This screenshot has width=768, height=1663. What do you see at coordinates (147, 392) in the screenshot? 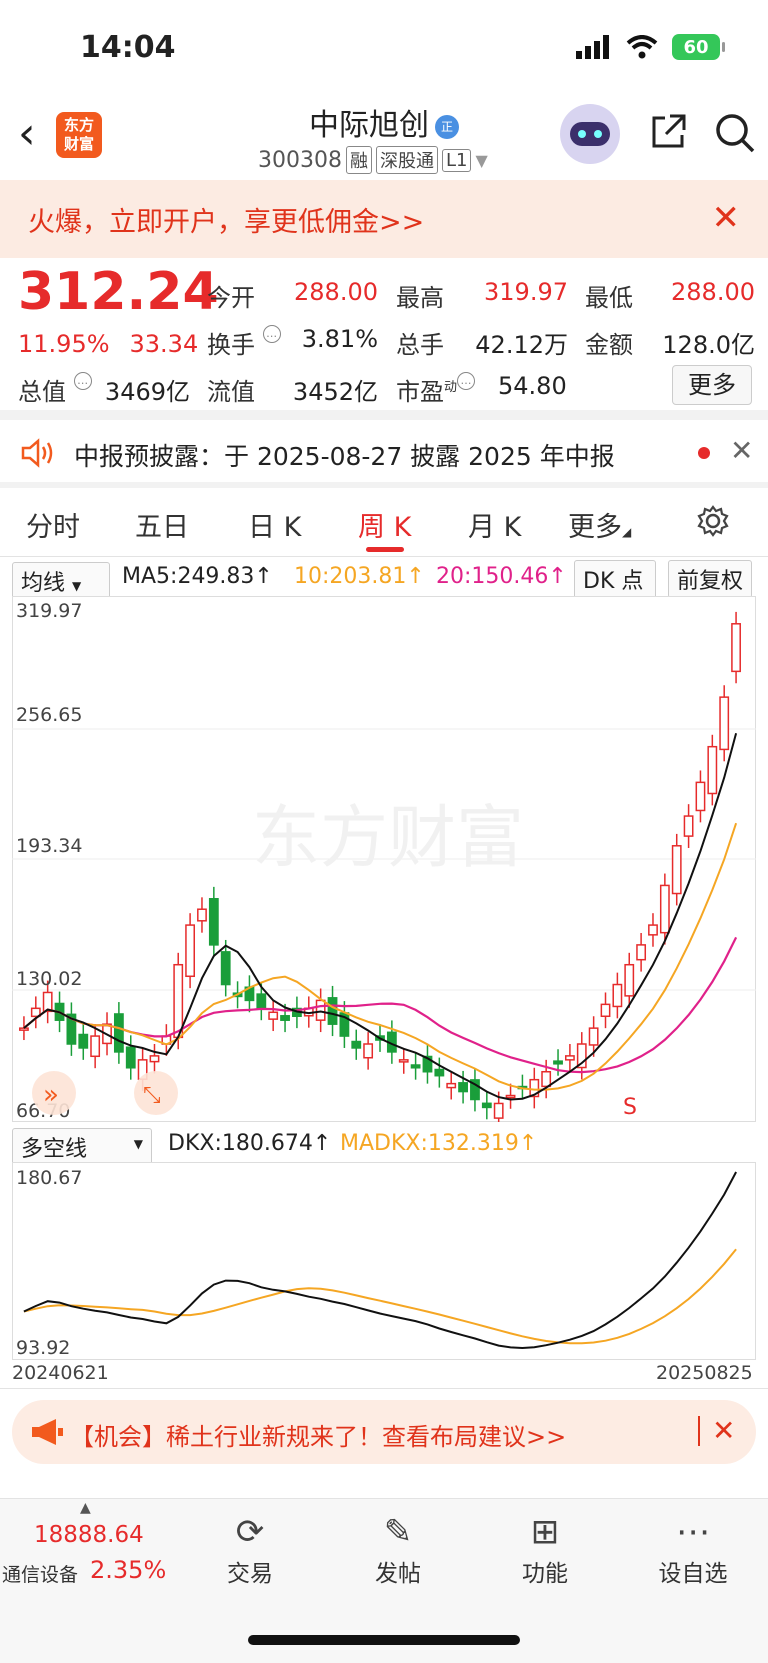
I see `field-value-total-cap: 3469亿` at bounding box center [147, 392].